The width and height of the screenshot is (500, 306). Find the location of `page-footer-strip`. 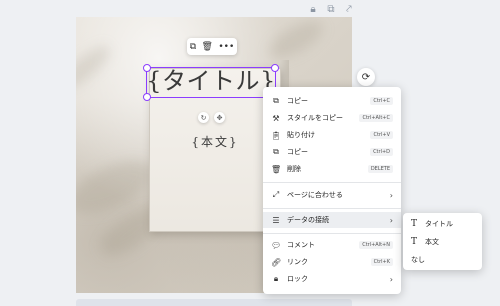

page-footer-strip is located at coordinates (214, 302).